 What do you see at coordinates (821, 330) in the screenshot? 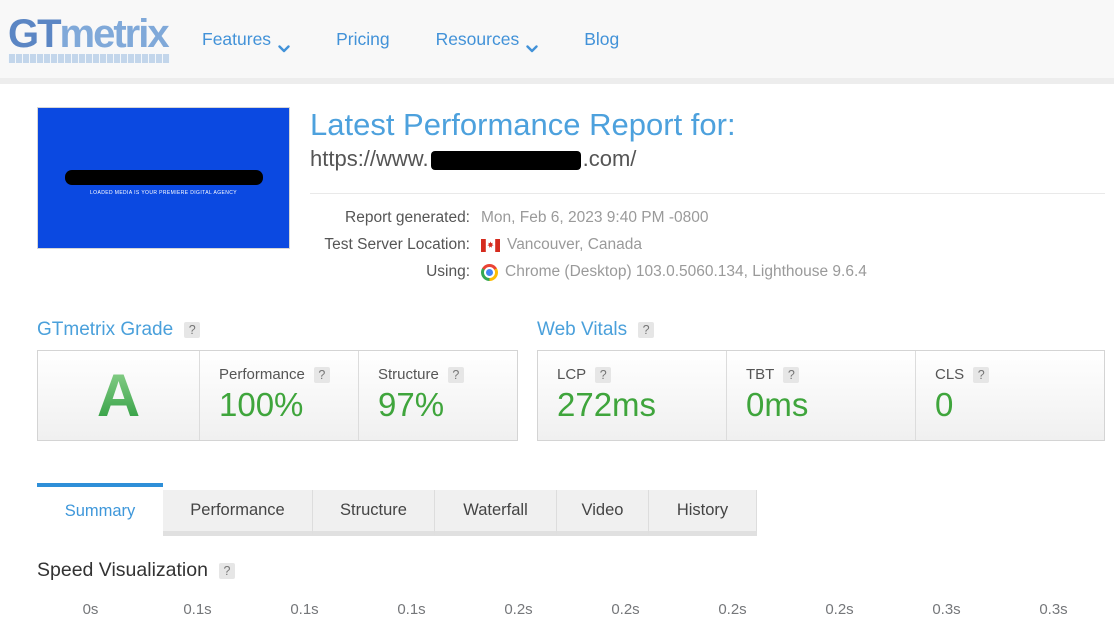
I see `web-vitals-heading-row: Web Vitals ?` at bounding box center [821, 330].